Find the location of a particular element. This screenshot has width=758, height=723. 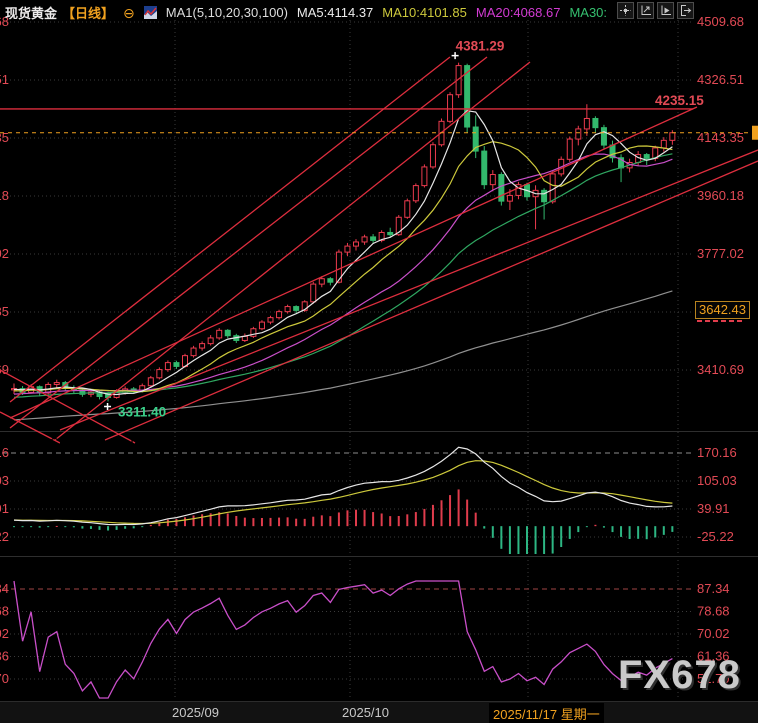

axis-play-icon is located at coordinates (665, 10).